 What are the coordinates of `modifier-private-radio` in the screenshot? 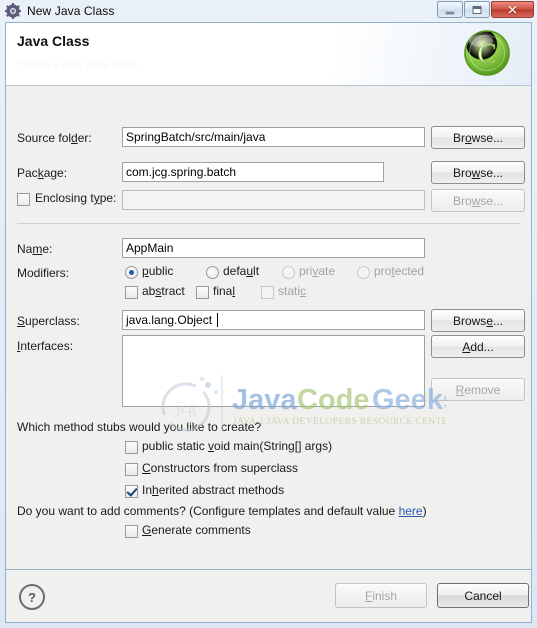 It's located at (288, 272).